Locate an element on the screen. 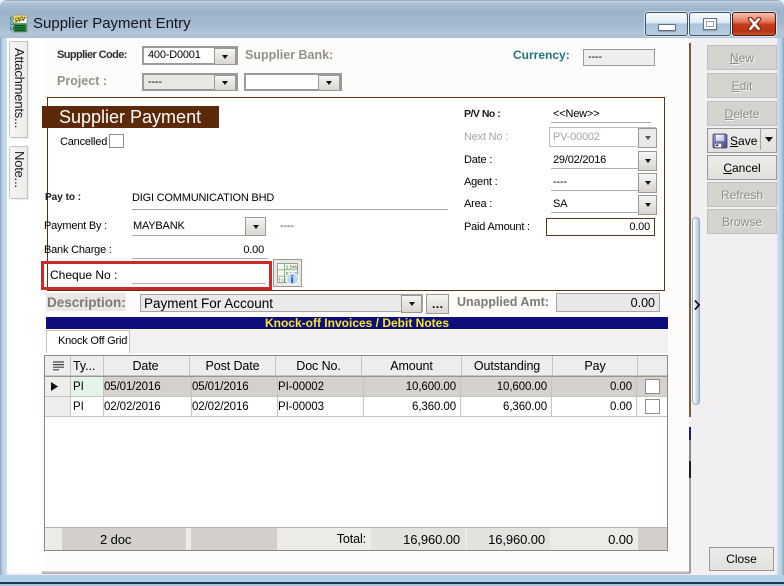 The width and height of the screenshot is (784, 586). svg-text: 2.546 is located at coordinates (292, 267).